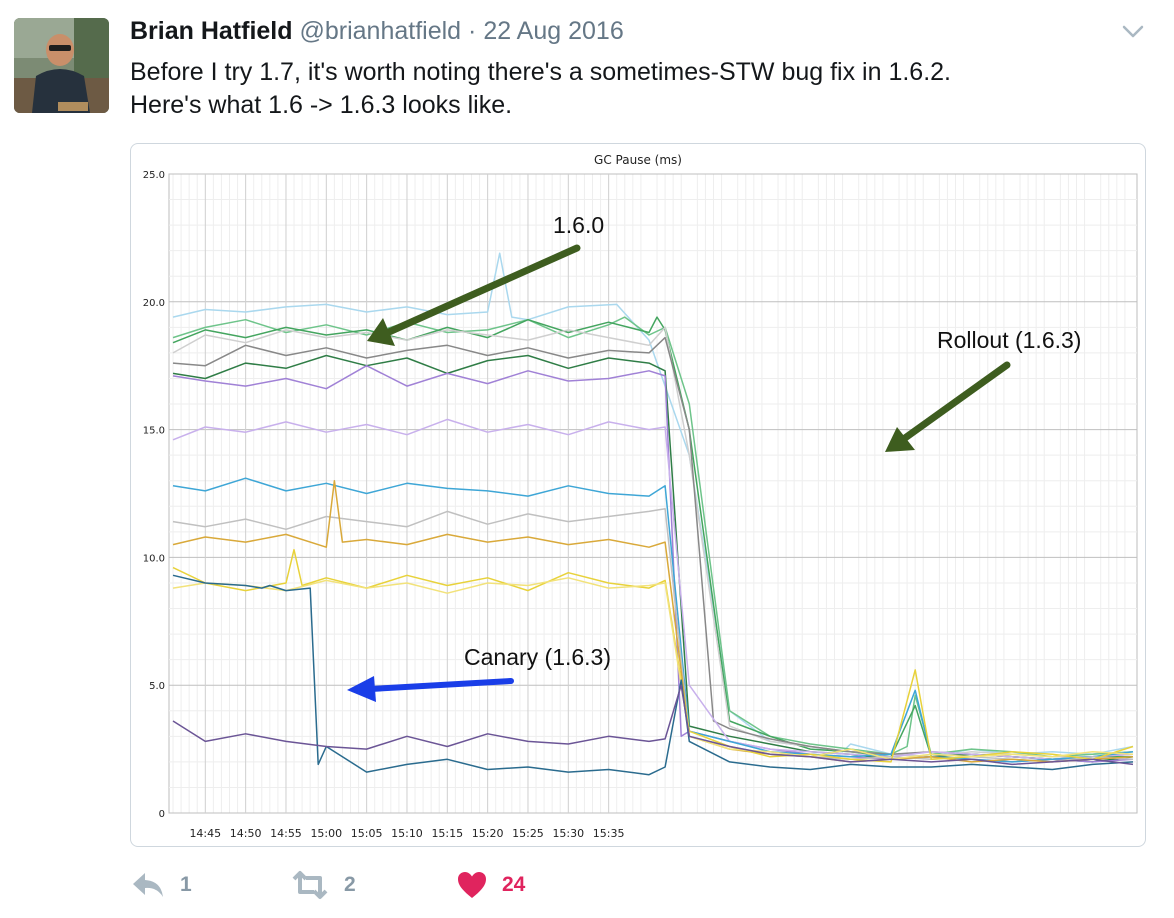 The width and height of the screenshot is (1174, 918). I want to click on tweet-date: 22 Aug 2016, so click(553, 31).